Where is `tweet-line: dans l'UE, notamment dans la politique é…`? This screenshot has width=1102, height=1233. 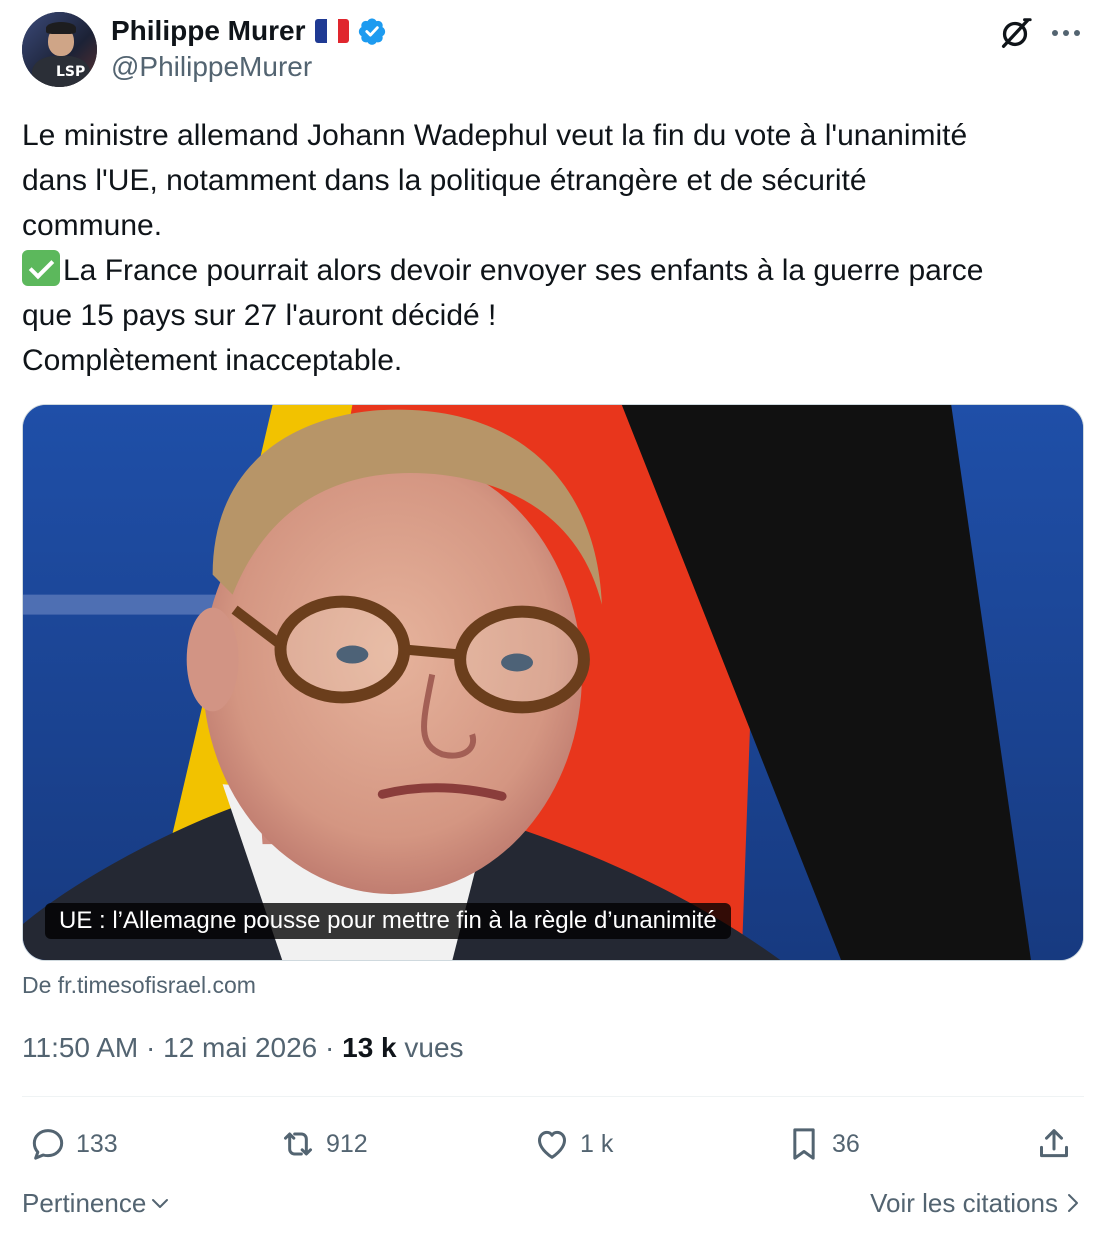 tweet-line: dans l'UE, notamment dans la politique é… is located at coordinates (444, 180).